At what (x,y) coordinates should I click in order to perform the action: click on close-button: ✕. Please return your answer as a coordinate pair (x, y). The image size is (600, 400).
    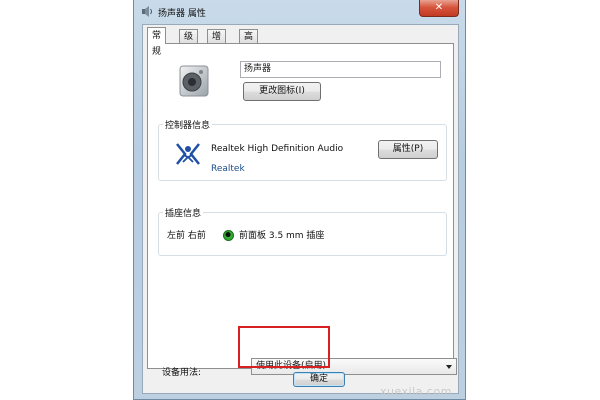
    Looking at the image, I should click on (439, 8).